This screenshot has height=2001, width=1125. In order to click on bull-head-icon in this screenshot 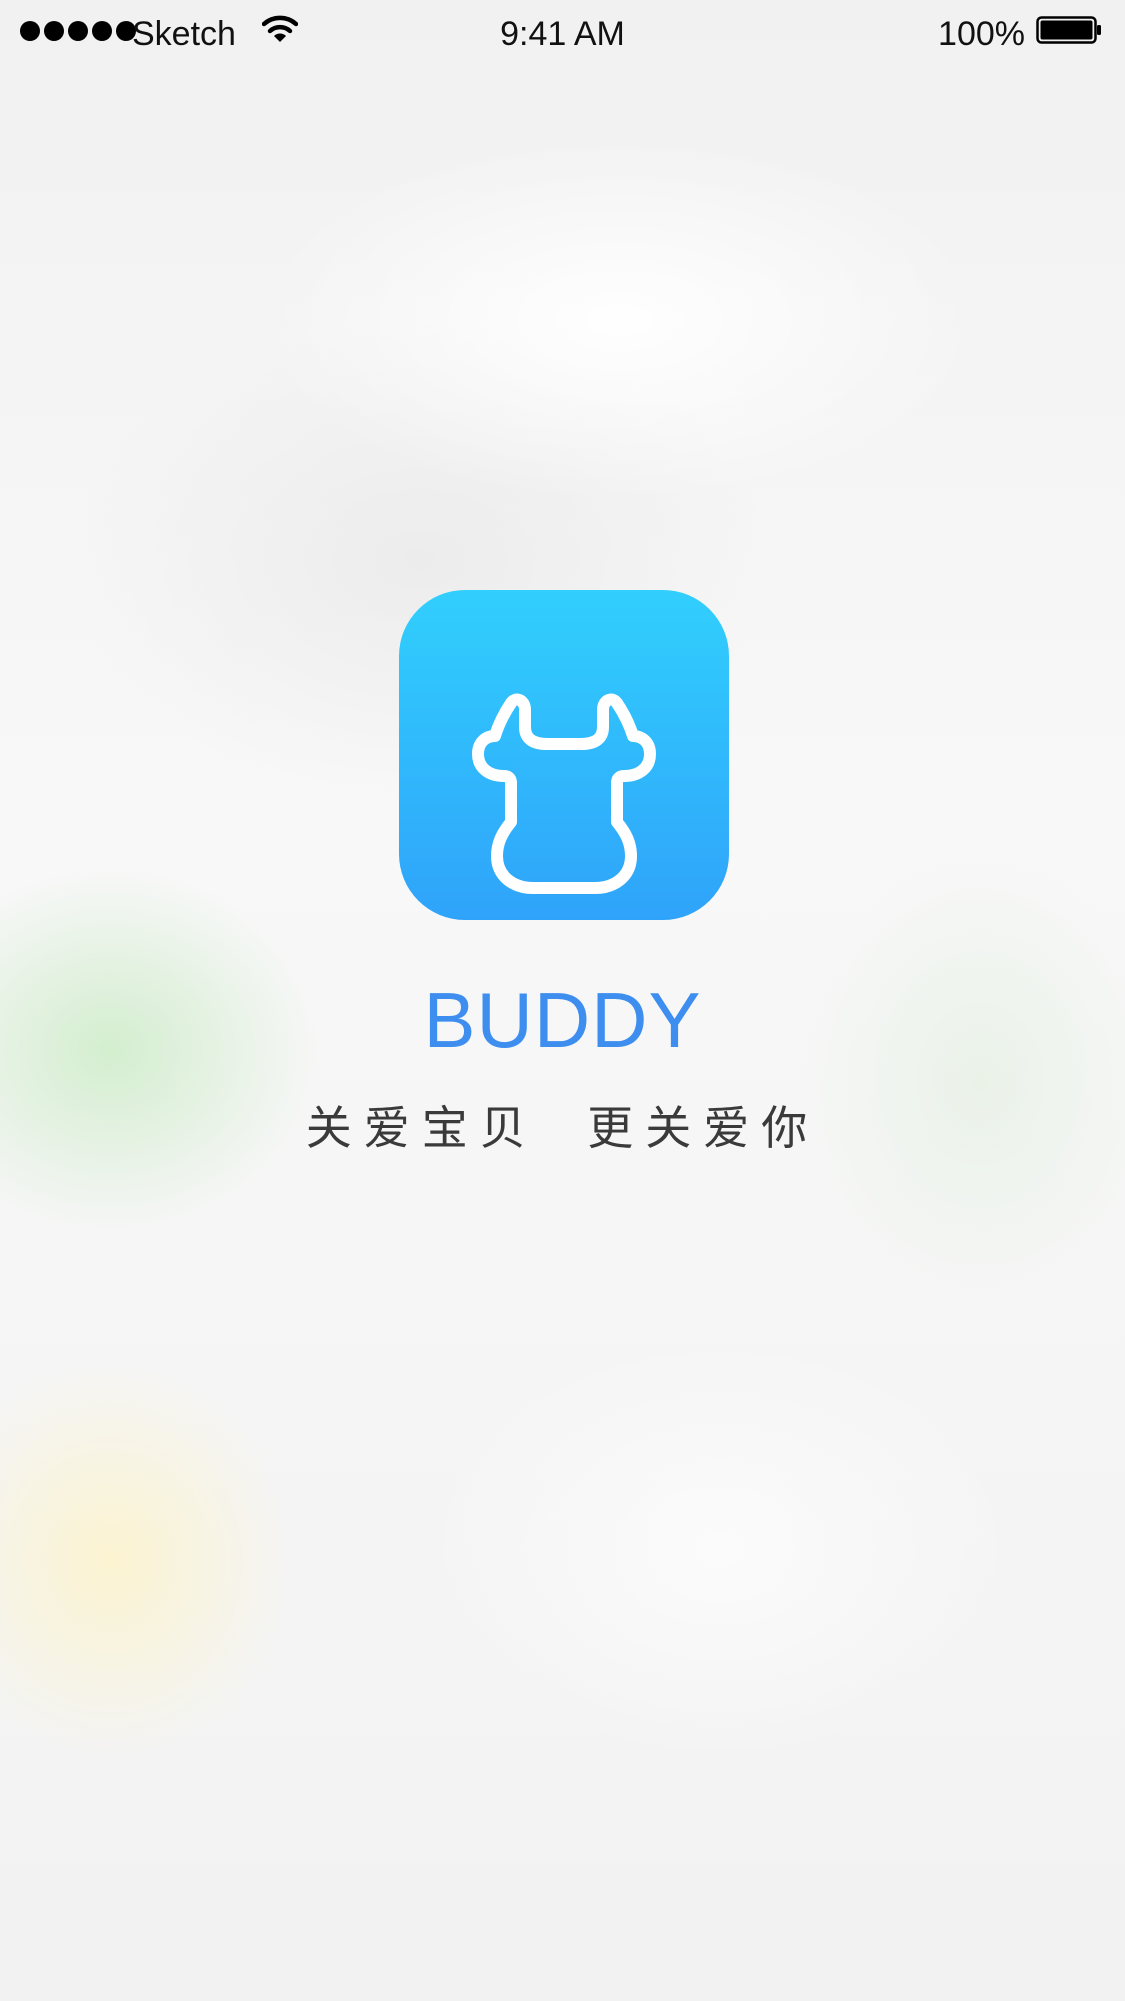, I will do `click(564, 793)`.